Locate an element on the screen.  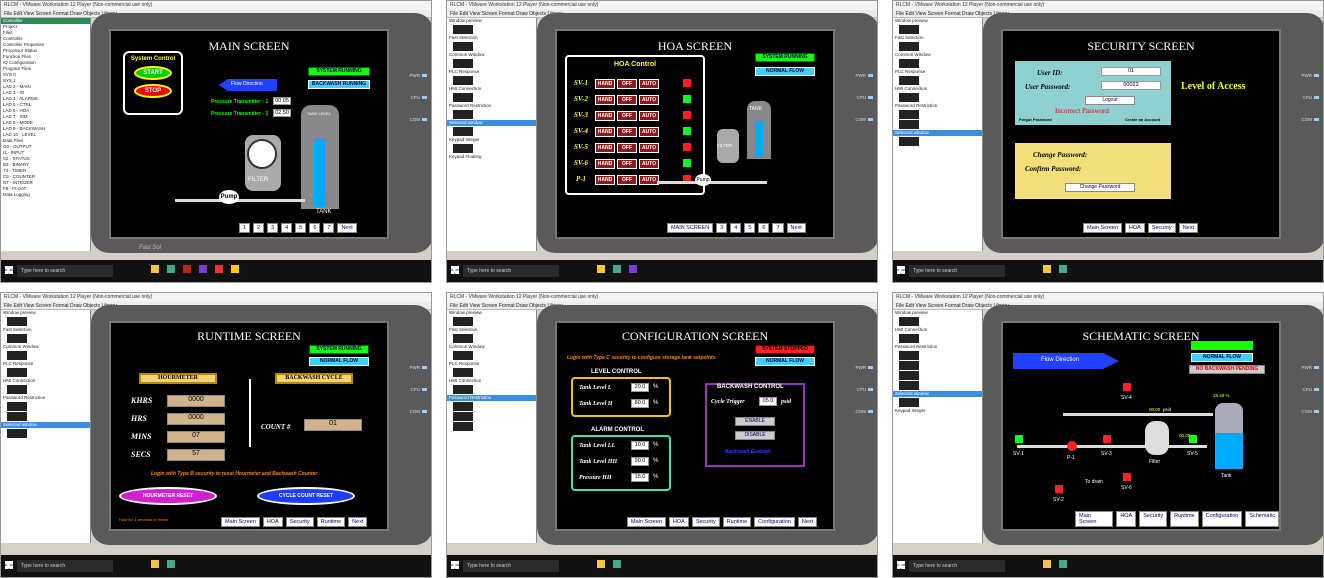
nav-main-screen: MAIN SCREEN is located at coordinates (690, 228).